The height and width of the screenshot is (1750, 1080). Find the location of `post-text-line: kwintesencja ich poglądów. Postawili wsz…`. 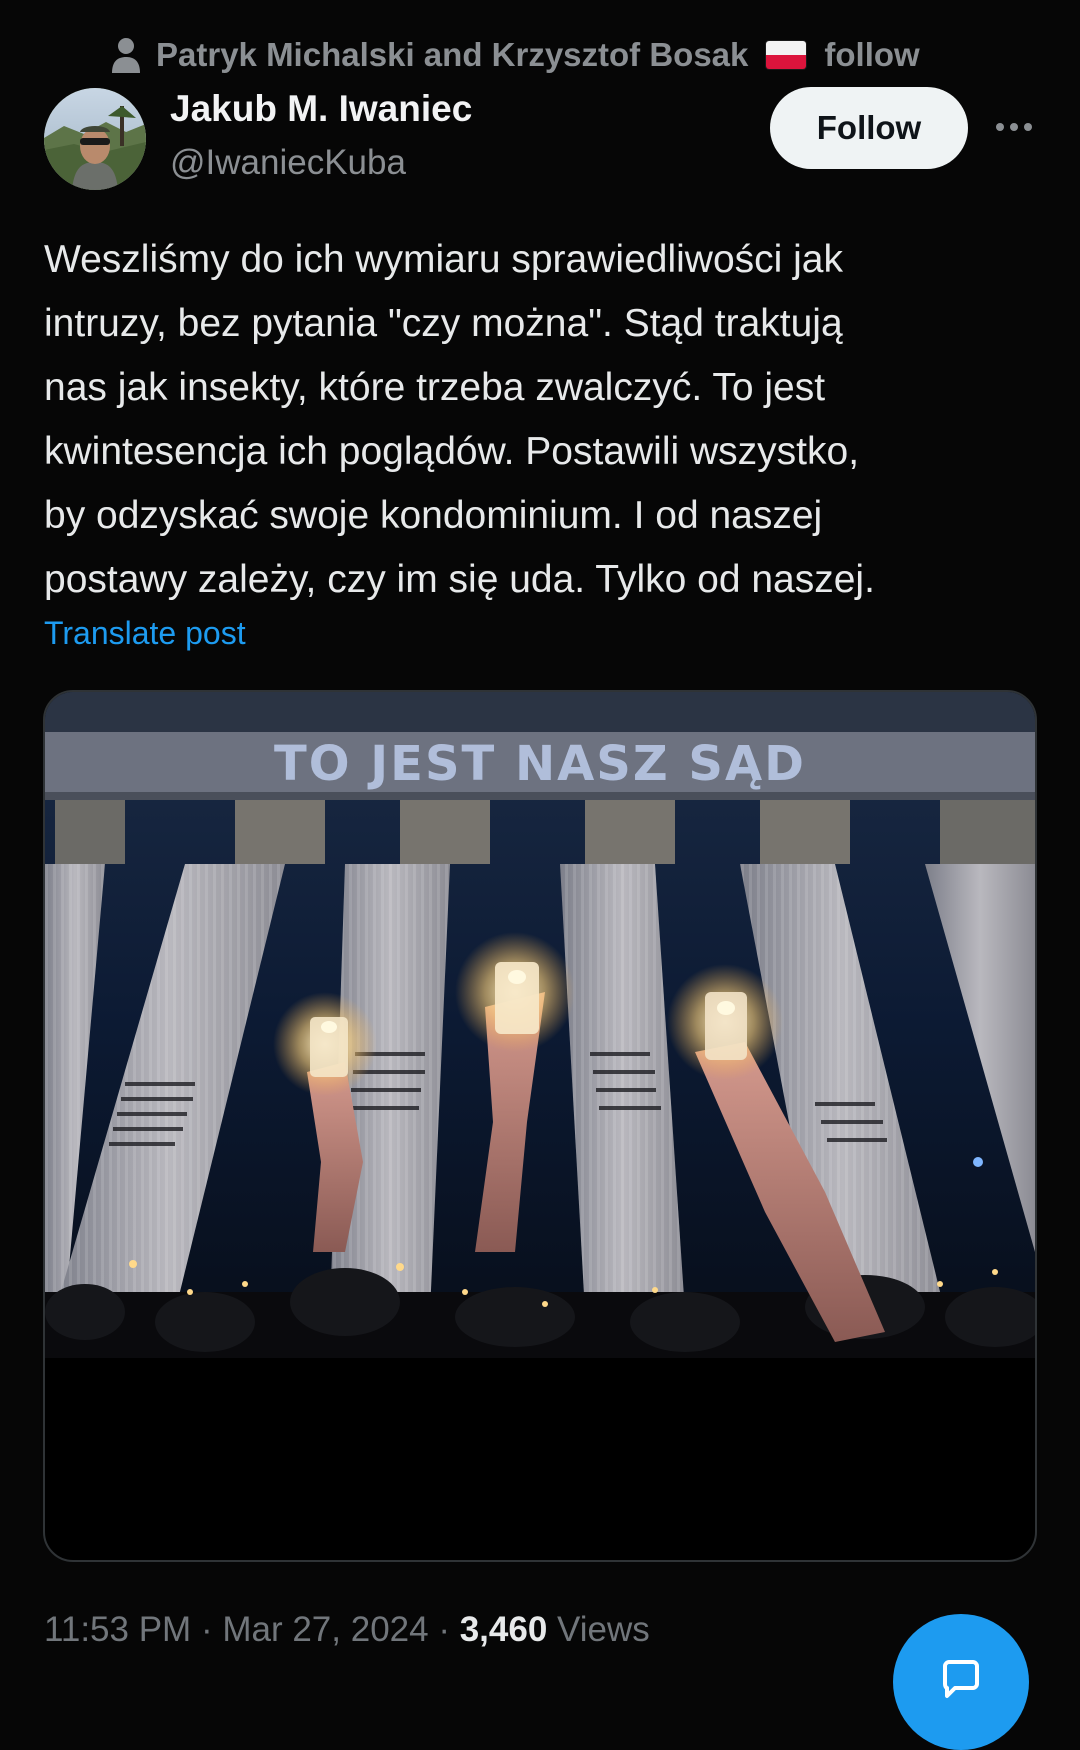

post-text-line: kwintesencja ich poglądów. Postawili wsz… is located at coordinates (452, 451).